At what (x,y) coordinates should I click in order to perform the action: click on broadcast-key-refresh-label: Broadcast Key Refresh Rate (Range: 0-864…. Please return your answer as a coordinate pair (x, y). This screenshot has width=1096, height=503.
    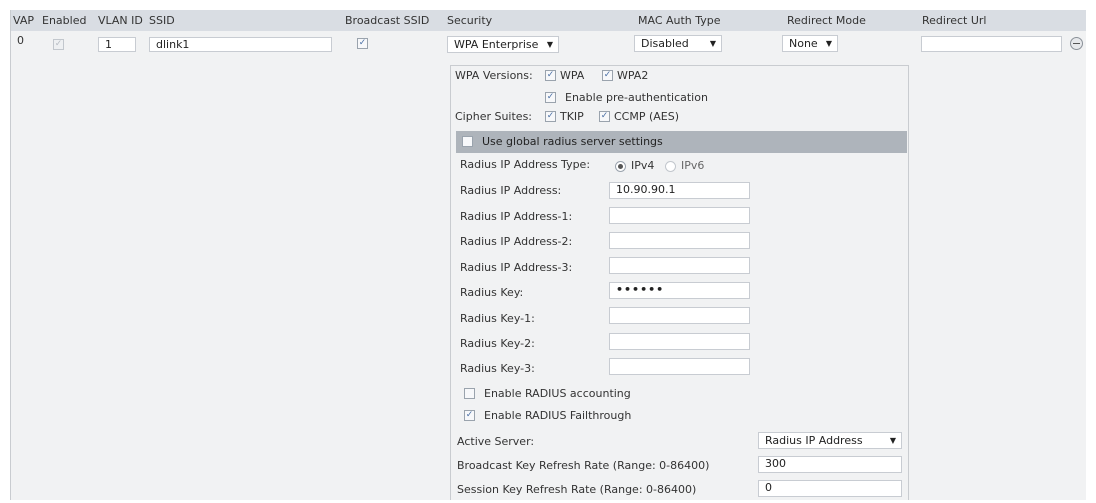
    Looking at the image, I should click on (583, 465).